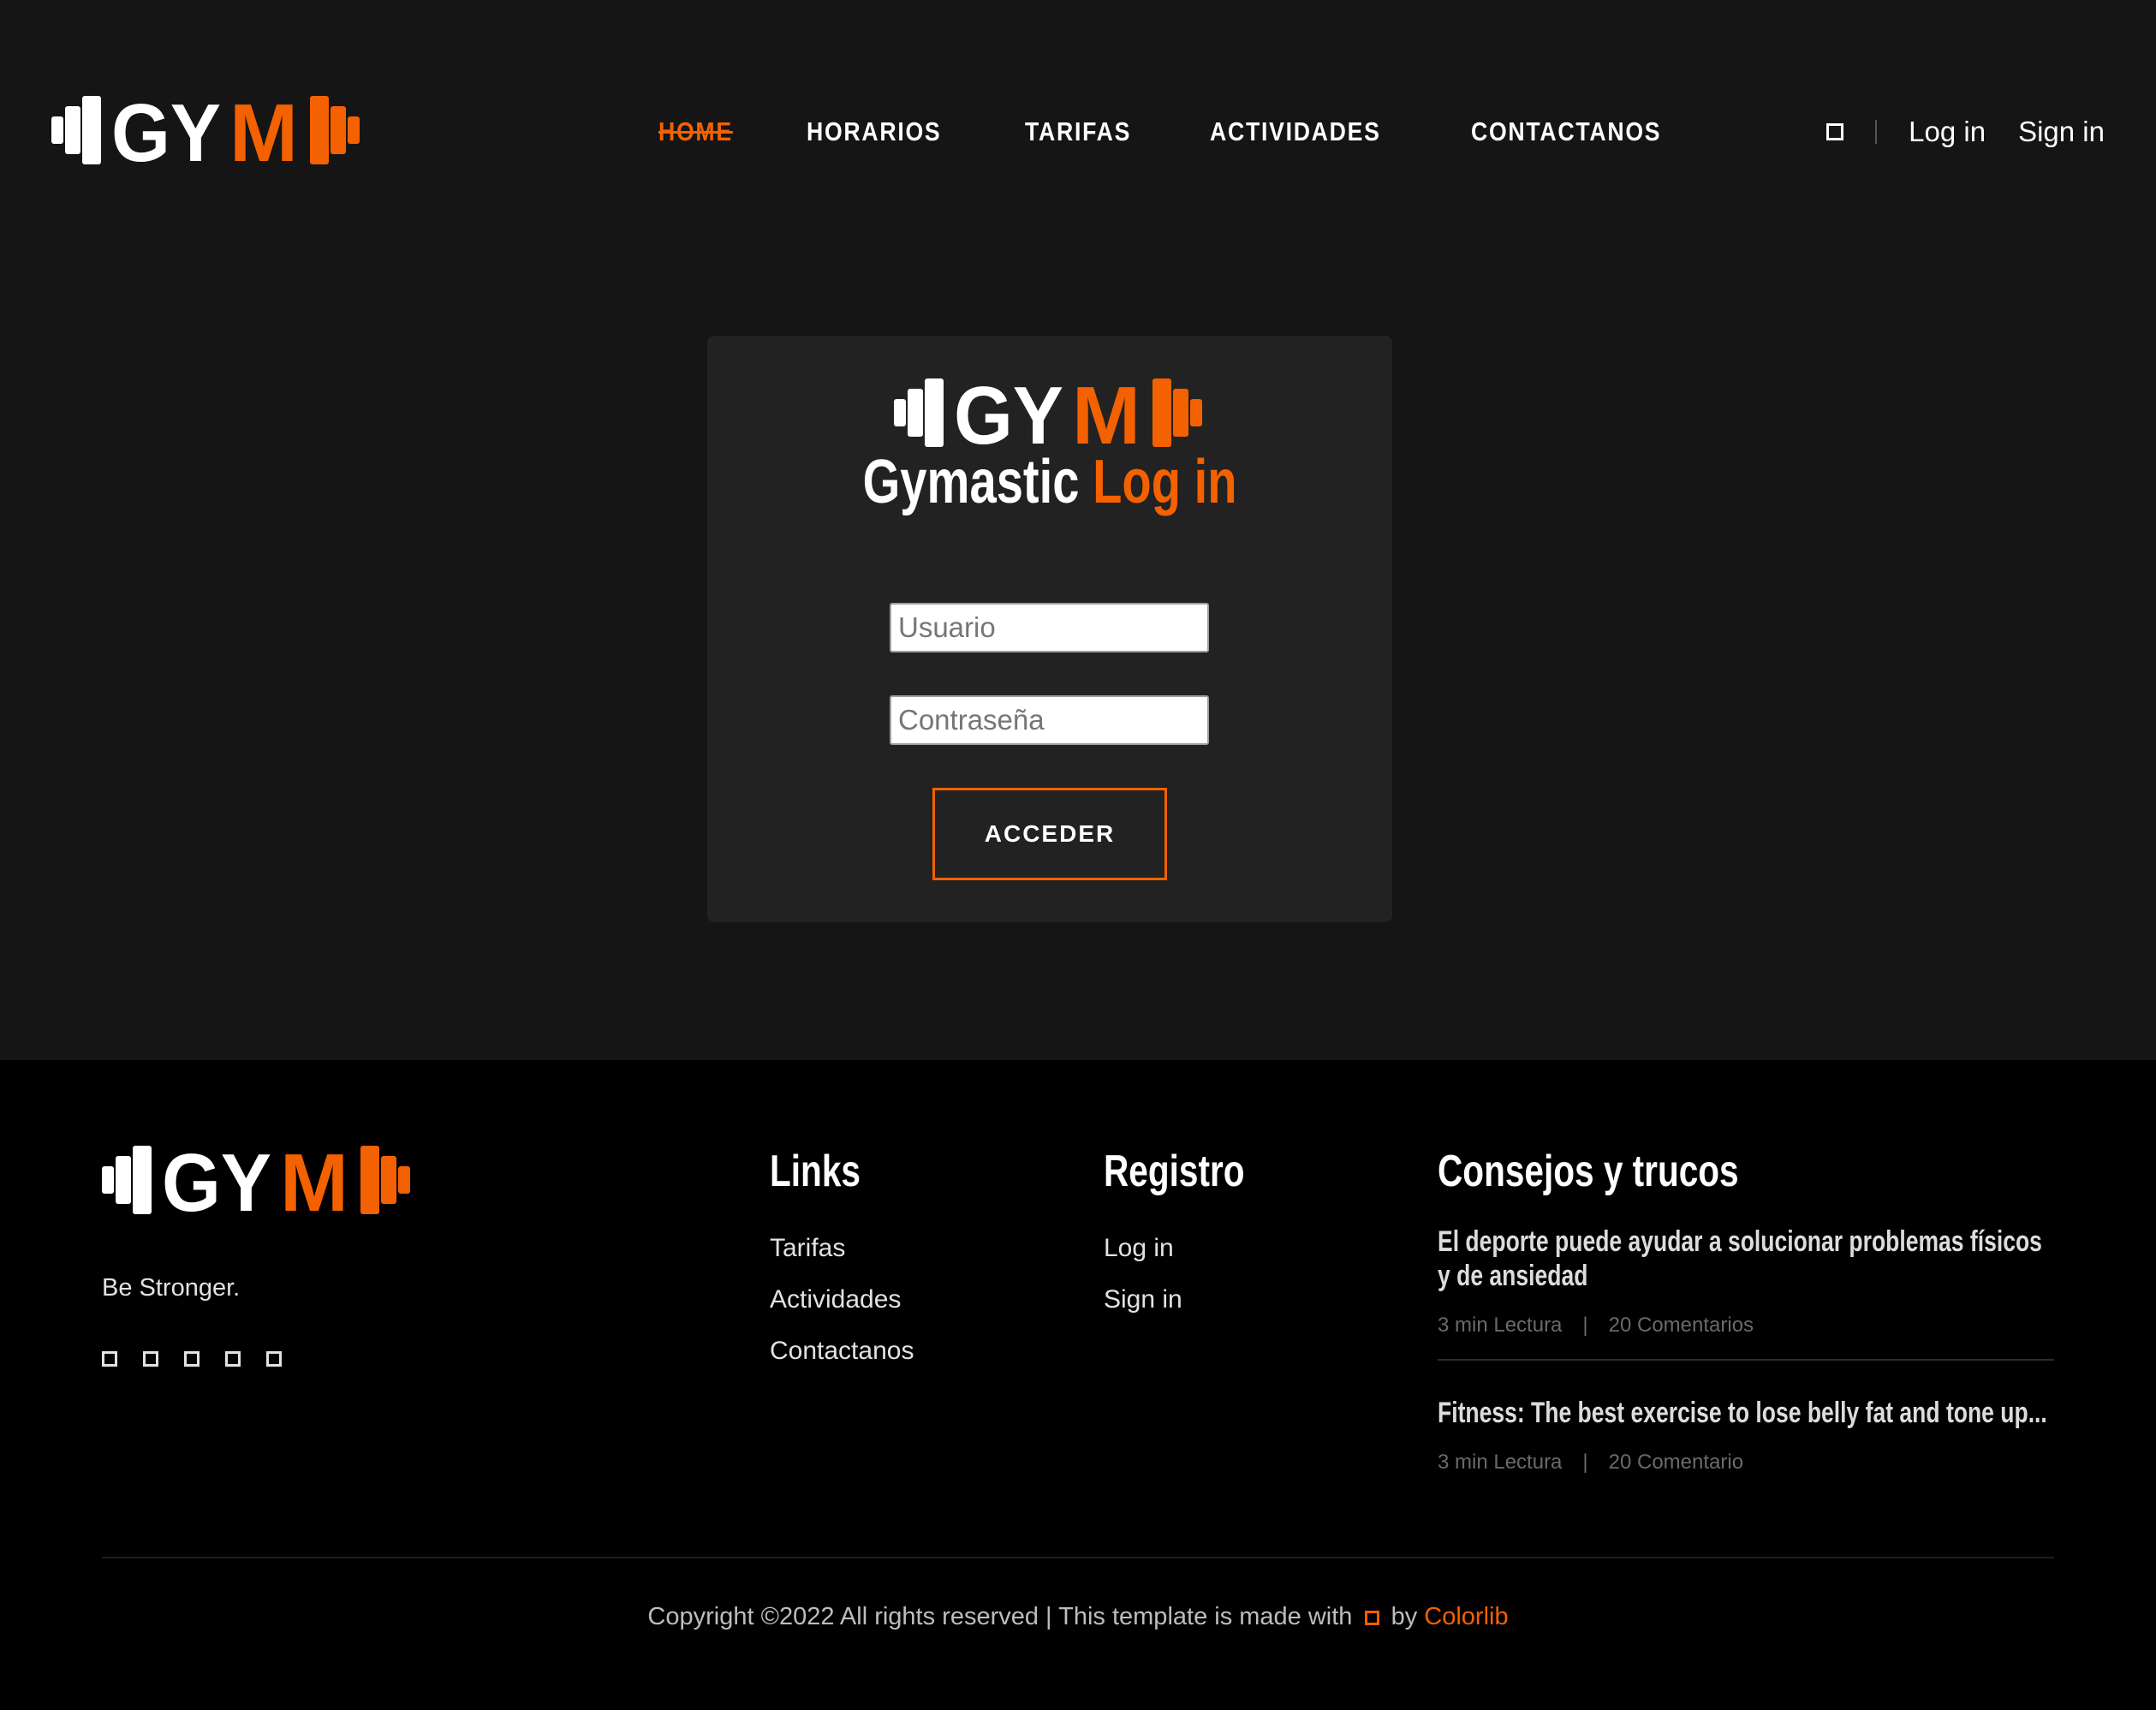  I want to click on heart-icon, so click(1372, 1618).